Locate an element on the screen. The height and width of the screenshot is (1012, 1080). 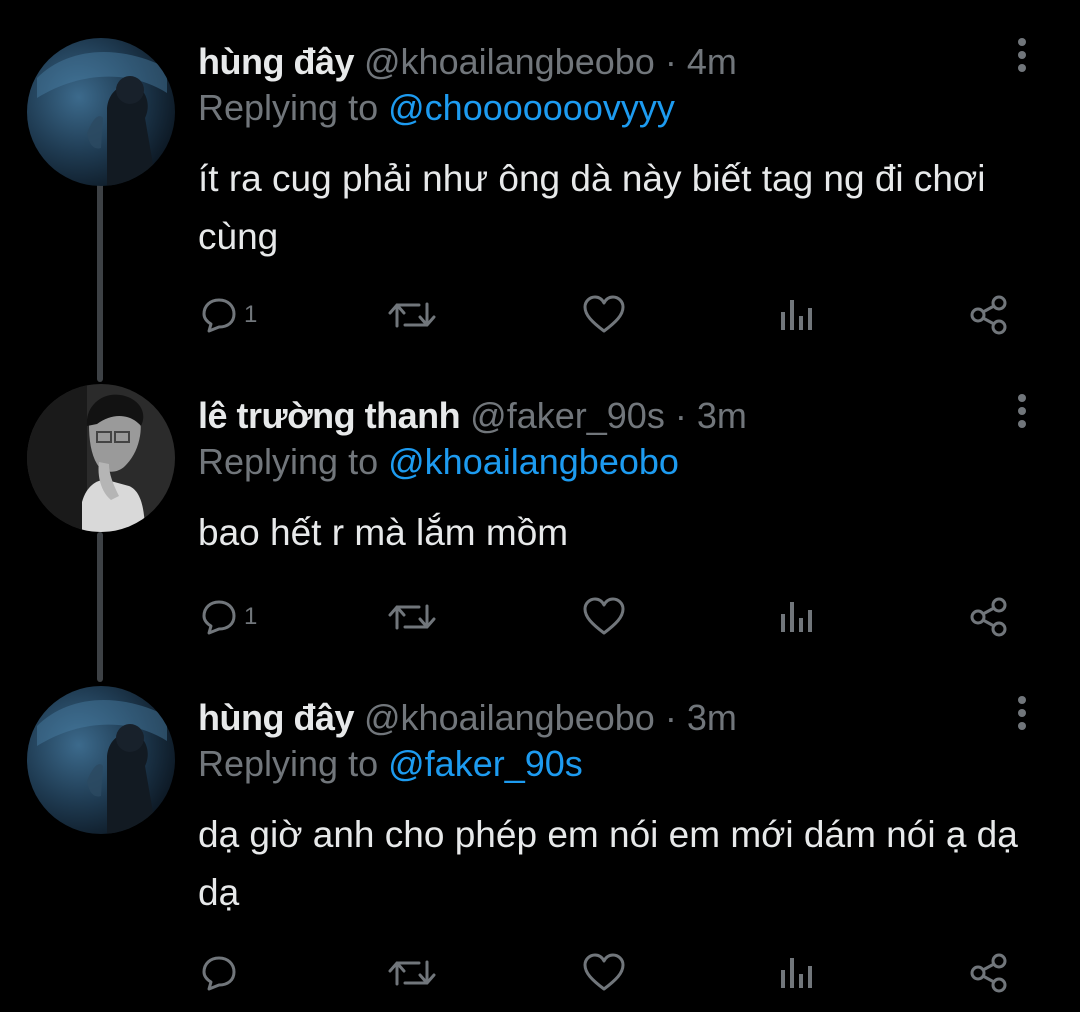
tweet-header: lê trường thanh @faker_90s · 3m is located at coordinates (472, 416).